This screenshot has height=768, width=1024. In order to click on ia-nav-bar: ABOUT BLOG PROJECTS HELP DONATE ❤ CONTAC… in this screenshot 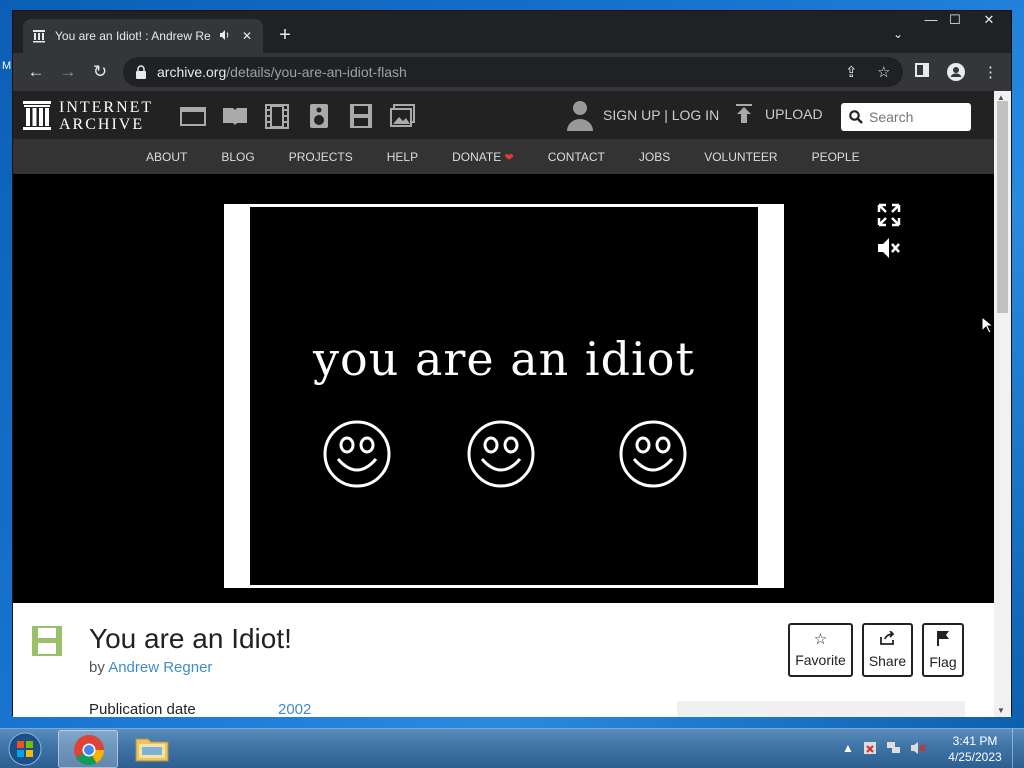, I will do `click(504, 156)`.